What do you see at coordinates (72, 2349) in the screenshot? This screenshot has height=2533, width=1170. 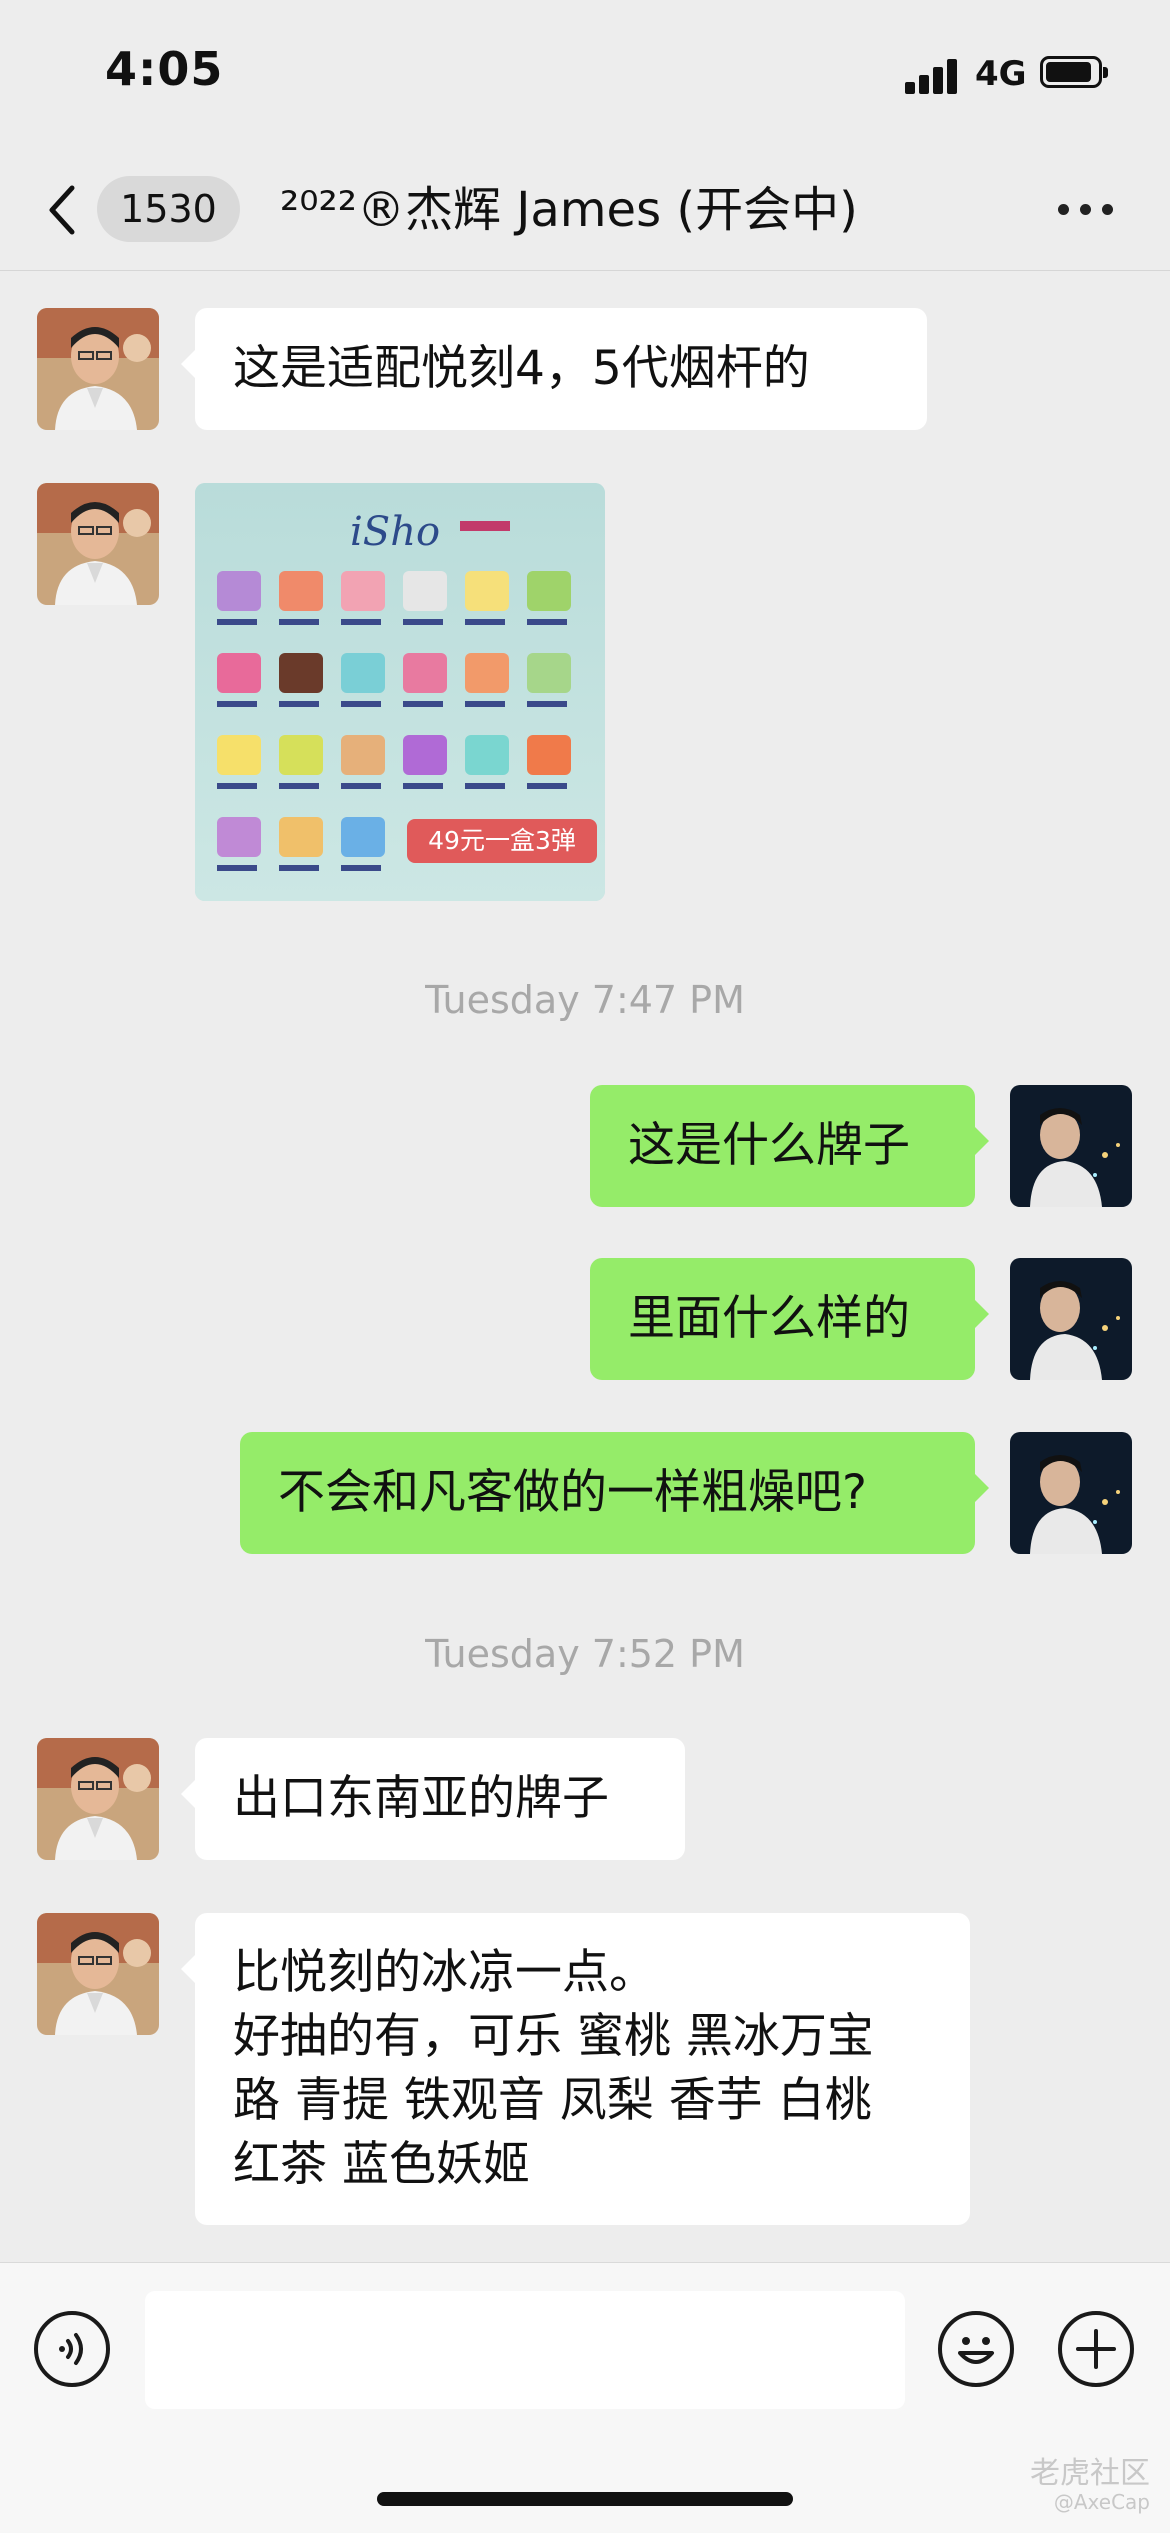 I see `voice-icon` at bounding box center [72, 2349].